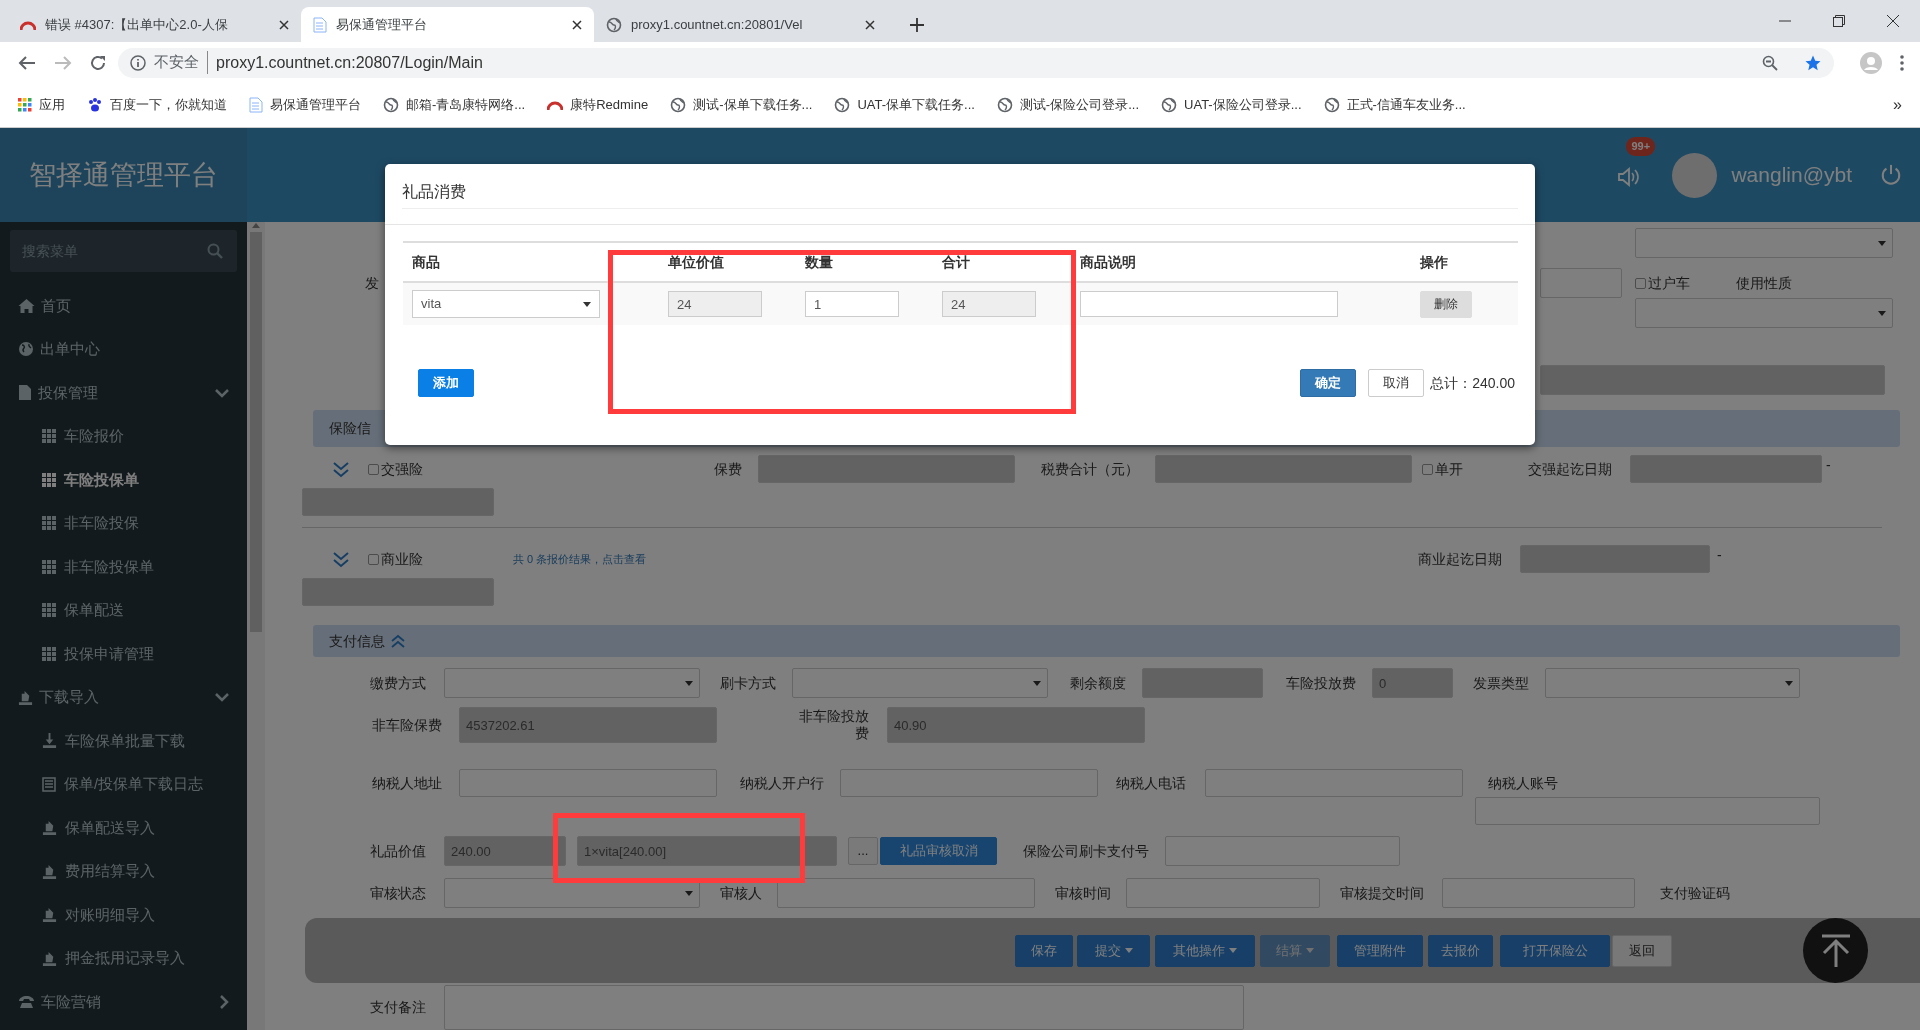 This screenshot has height=1030, width=1920. I want to click on toolbar-button: 打开保险公, so click(1555, 950).